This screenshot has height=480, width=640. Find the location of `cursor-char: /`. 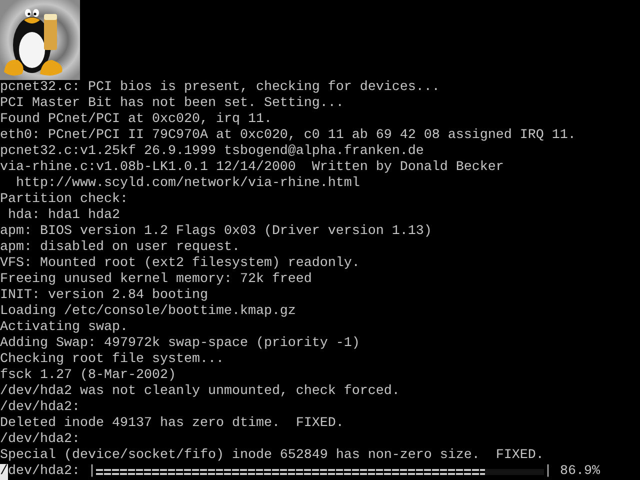

cursor-char: / is located at coordinates (4, 472).